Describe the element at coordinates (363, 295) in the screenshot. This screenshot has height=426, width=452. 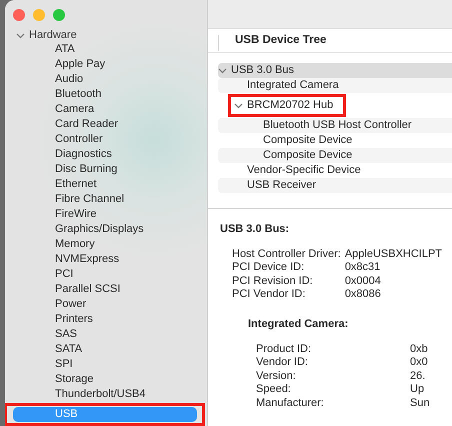
I see `property-value: 0x8086` at that location.